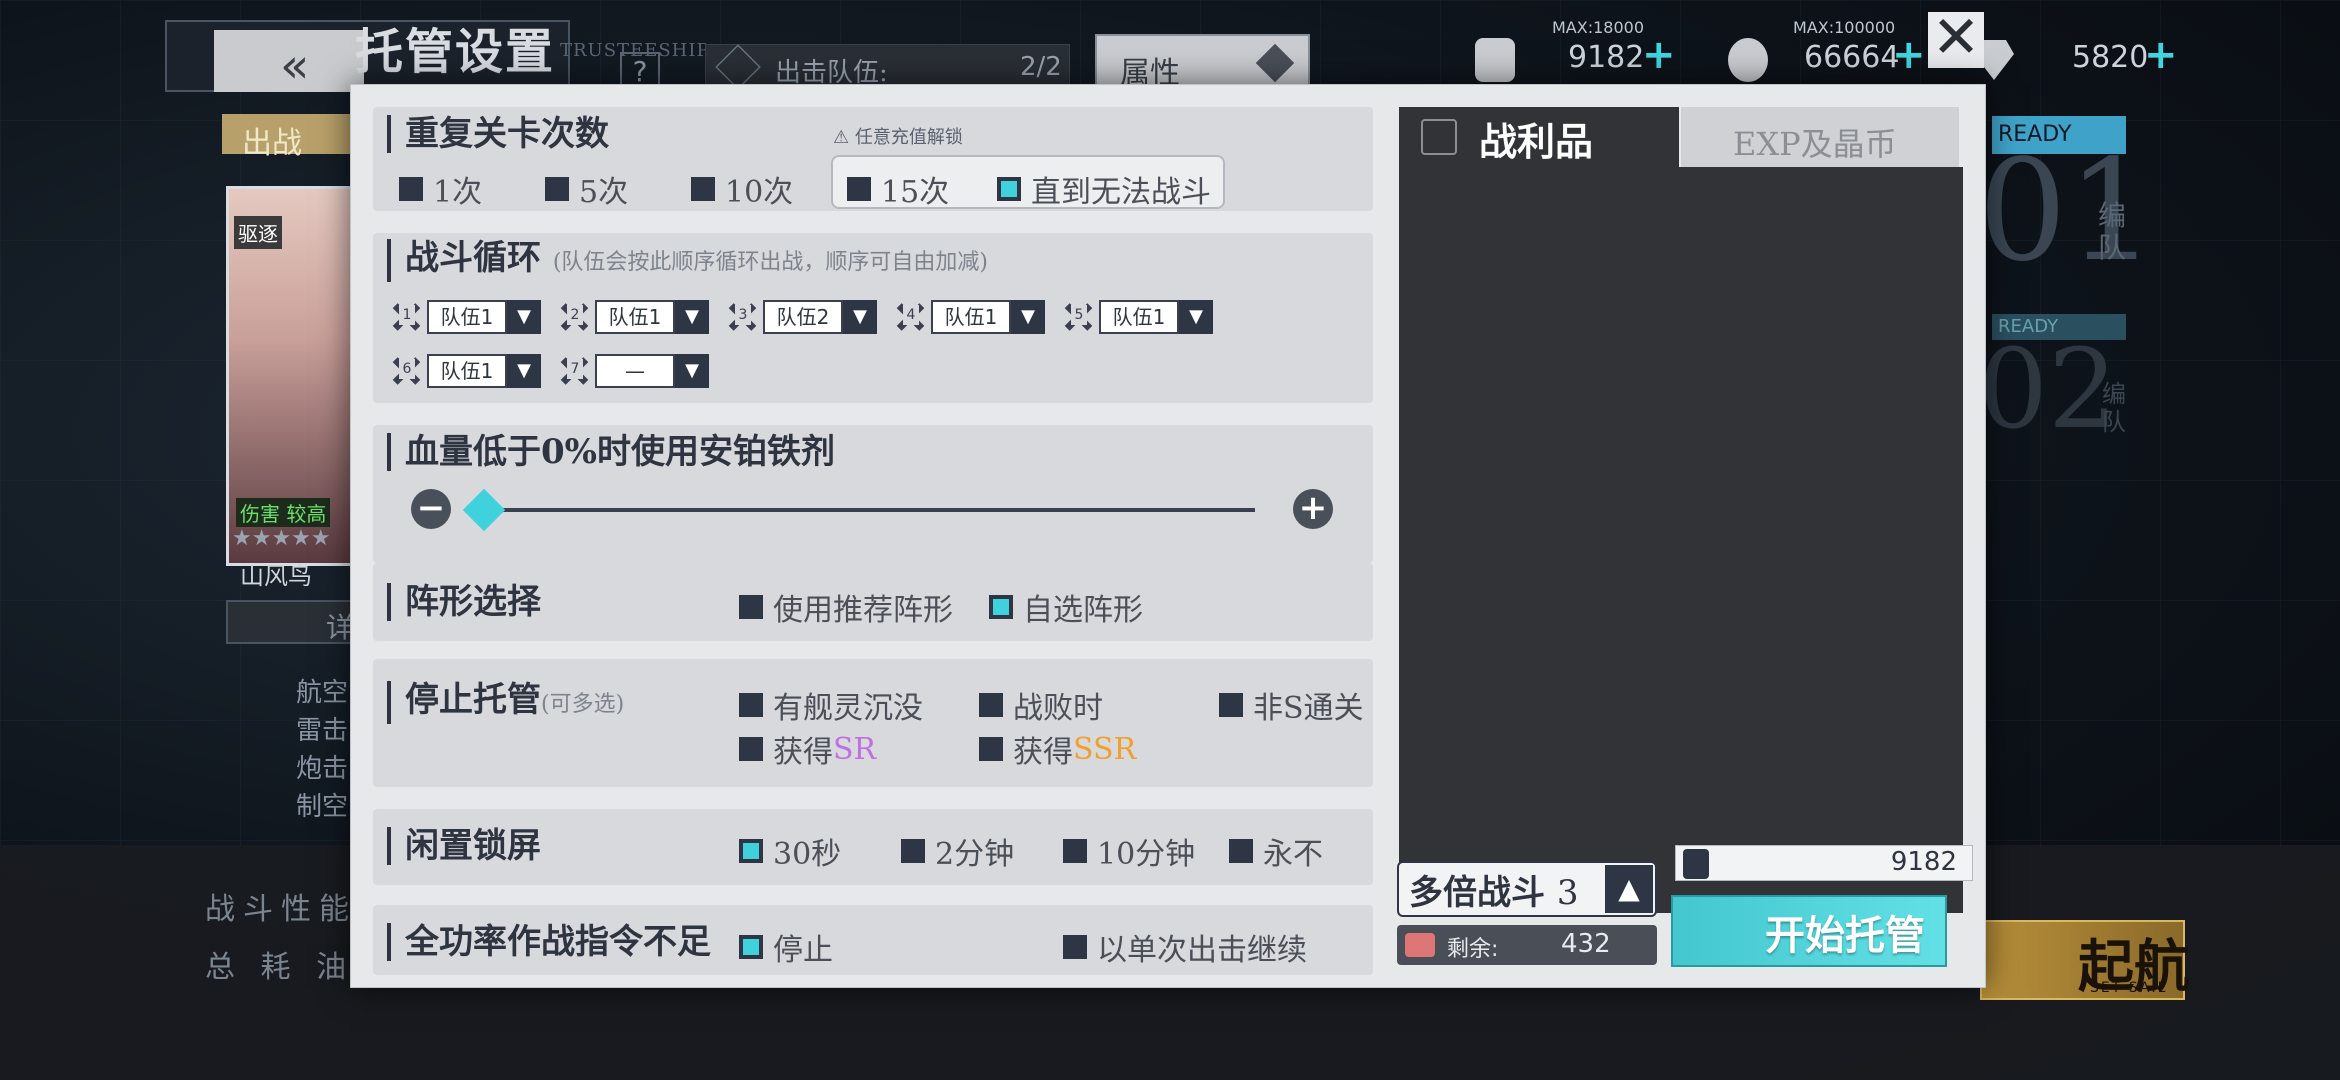  What do you see at coordinates (604, 192) in the screenshot?
I see `option-label: 5次` at bounding box center [604, 192].